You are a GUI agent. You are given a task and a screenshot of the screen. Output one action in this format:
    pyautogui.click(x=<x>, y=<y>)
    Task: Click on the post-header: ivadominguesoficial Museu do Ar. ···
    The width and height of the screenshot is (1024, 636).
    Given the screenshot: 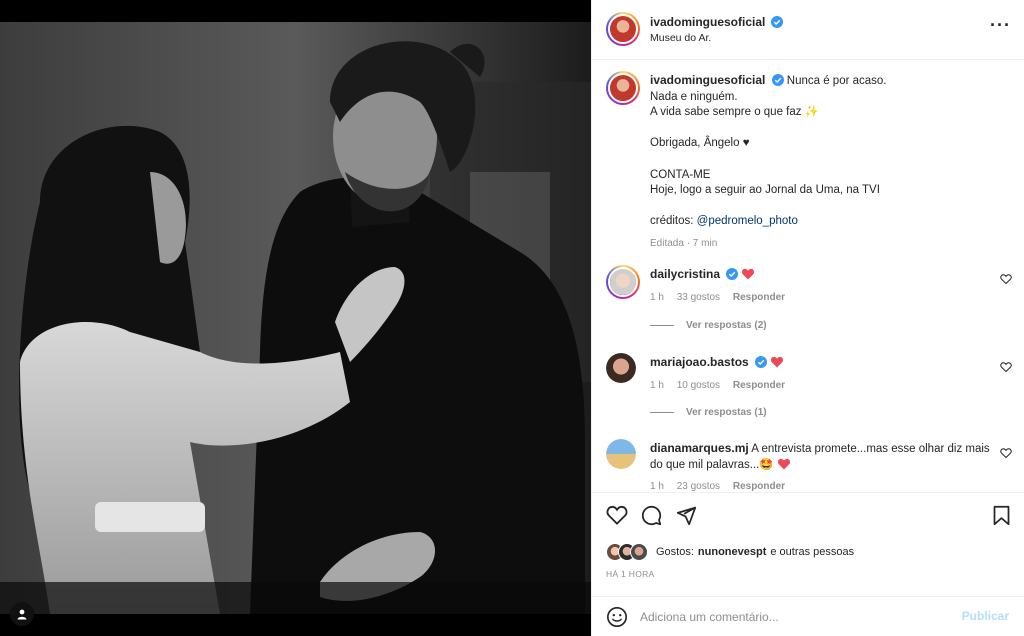 What is the action you would take?
    pyautogui.click(x=808, y=30)
    